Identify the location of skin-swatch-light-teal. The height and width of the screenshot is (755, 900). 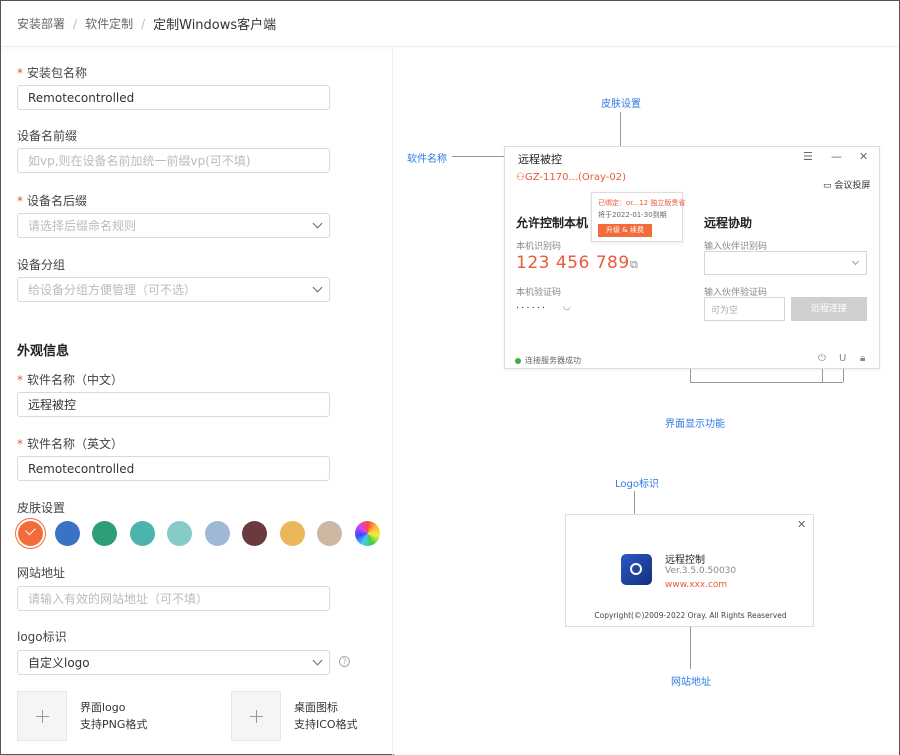
(179, 533).